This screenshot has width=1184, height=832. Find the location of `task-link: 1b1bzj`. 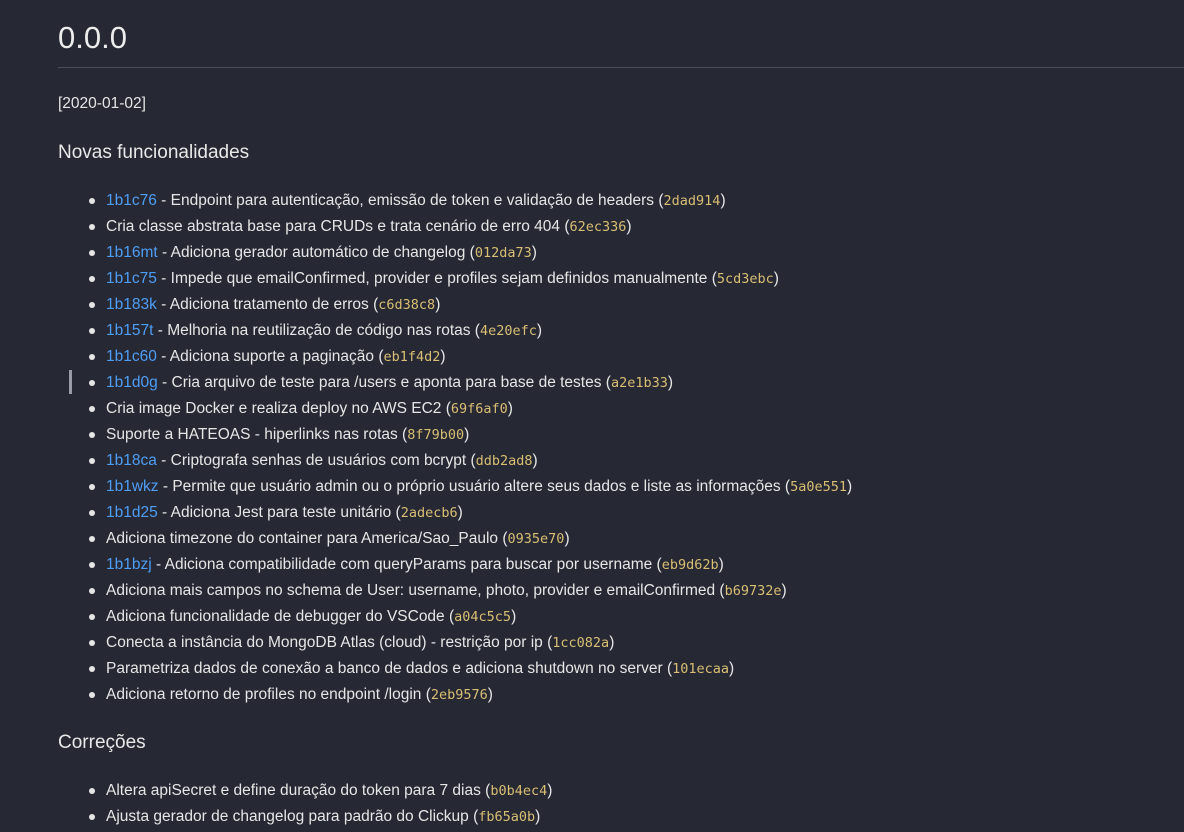

task-link: 1b1bzj is located at coordinates (129, 564).